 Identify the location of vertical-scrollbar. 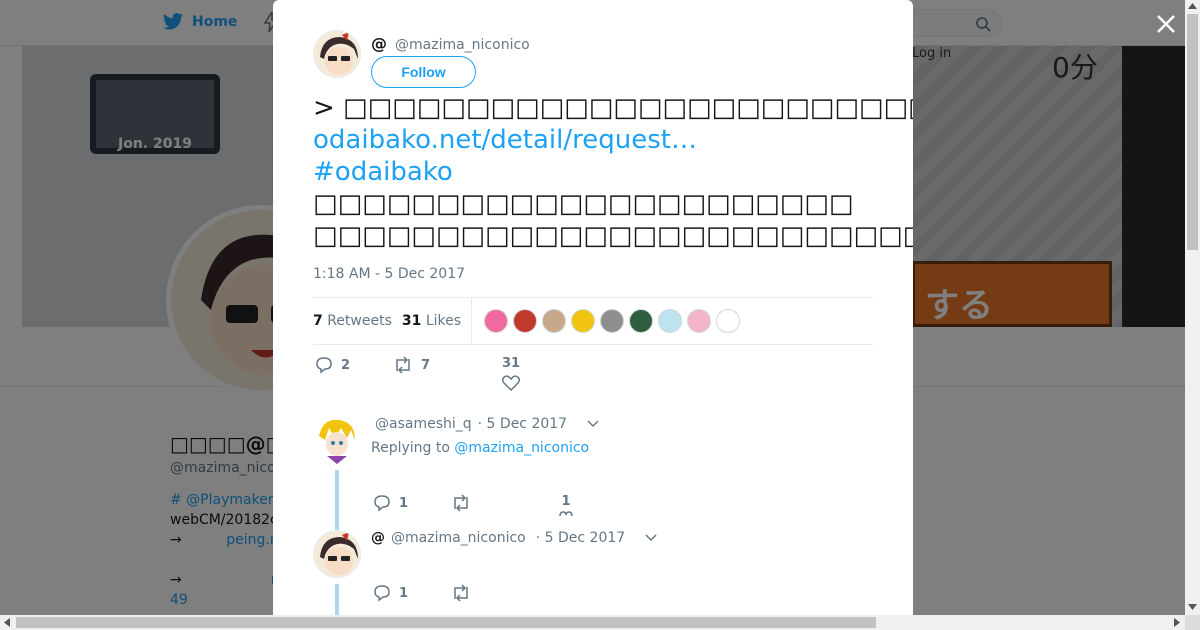
(1192, 307).